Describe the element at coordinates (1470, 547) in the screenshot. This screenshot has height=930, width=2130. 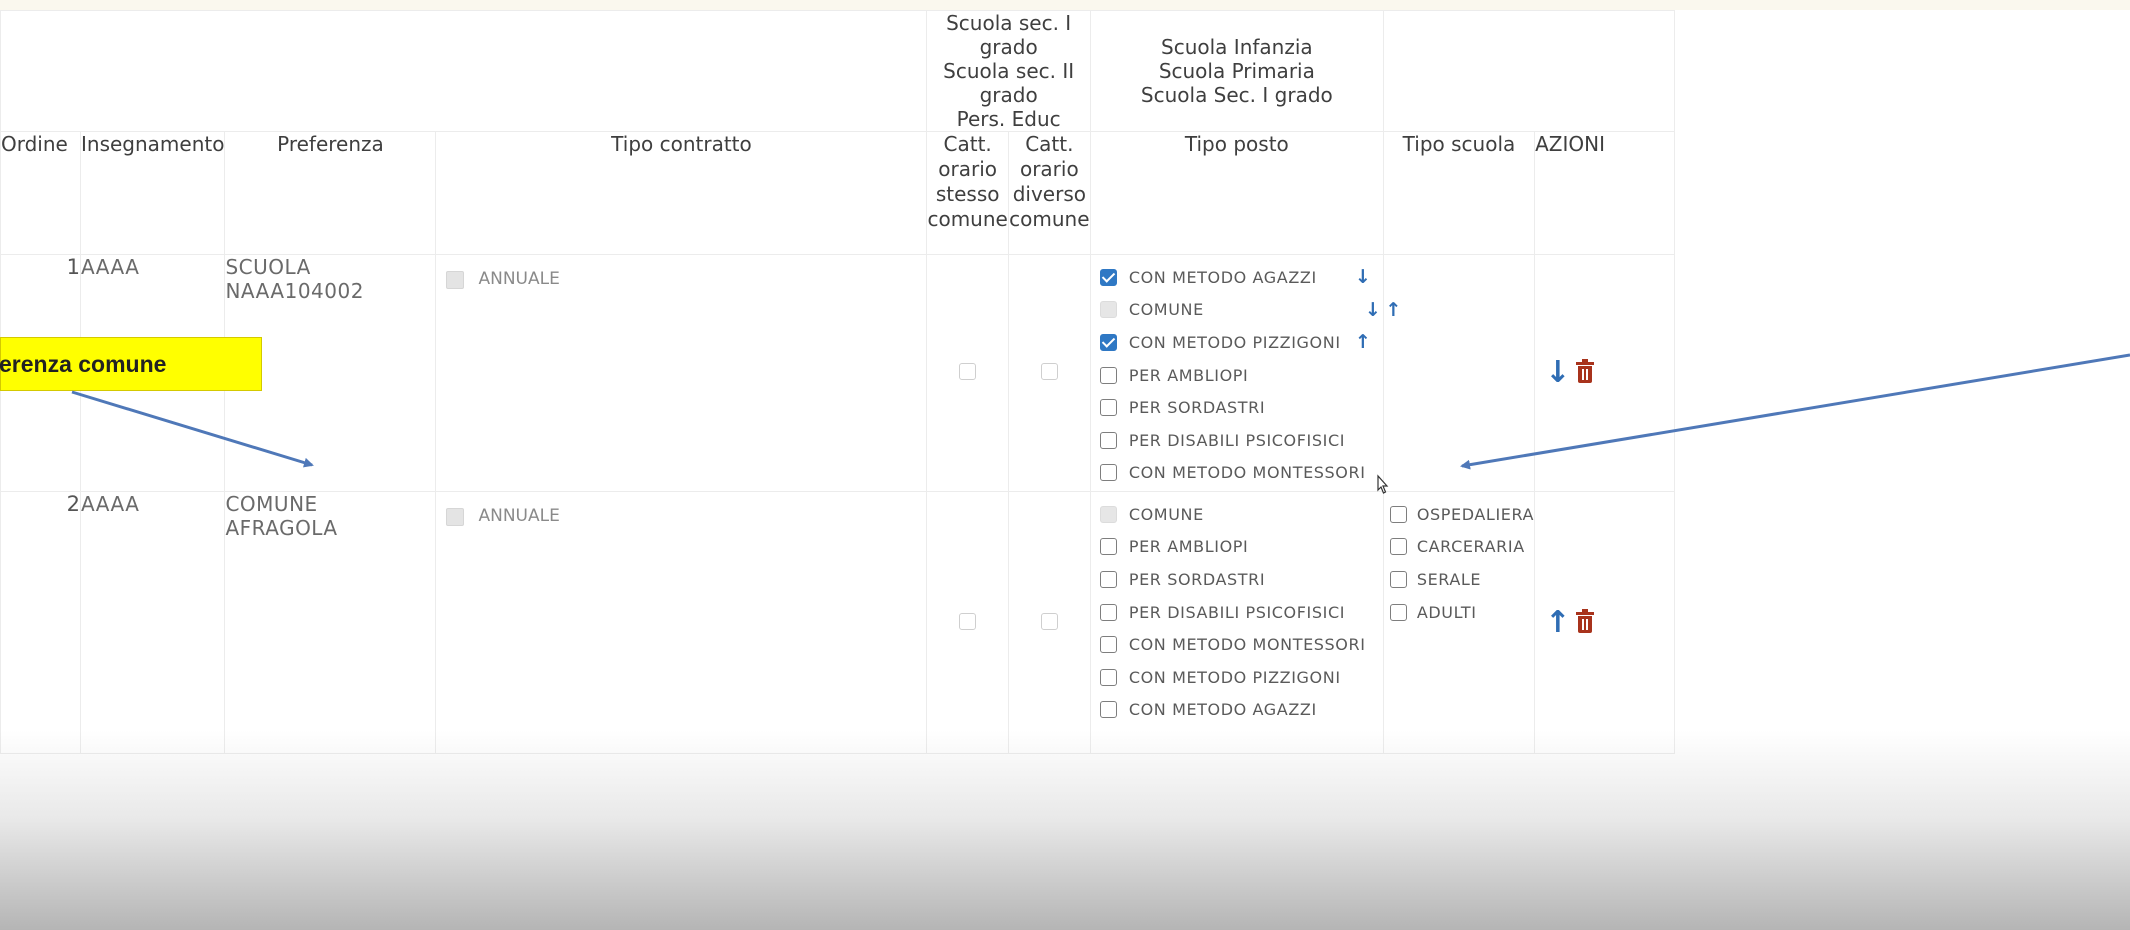
I see `option-label: CARCERARIA` at that location.